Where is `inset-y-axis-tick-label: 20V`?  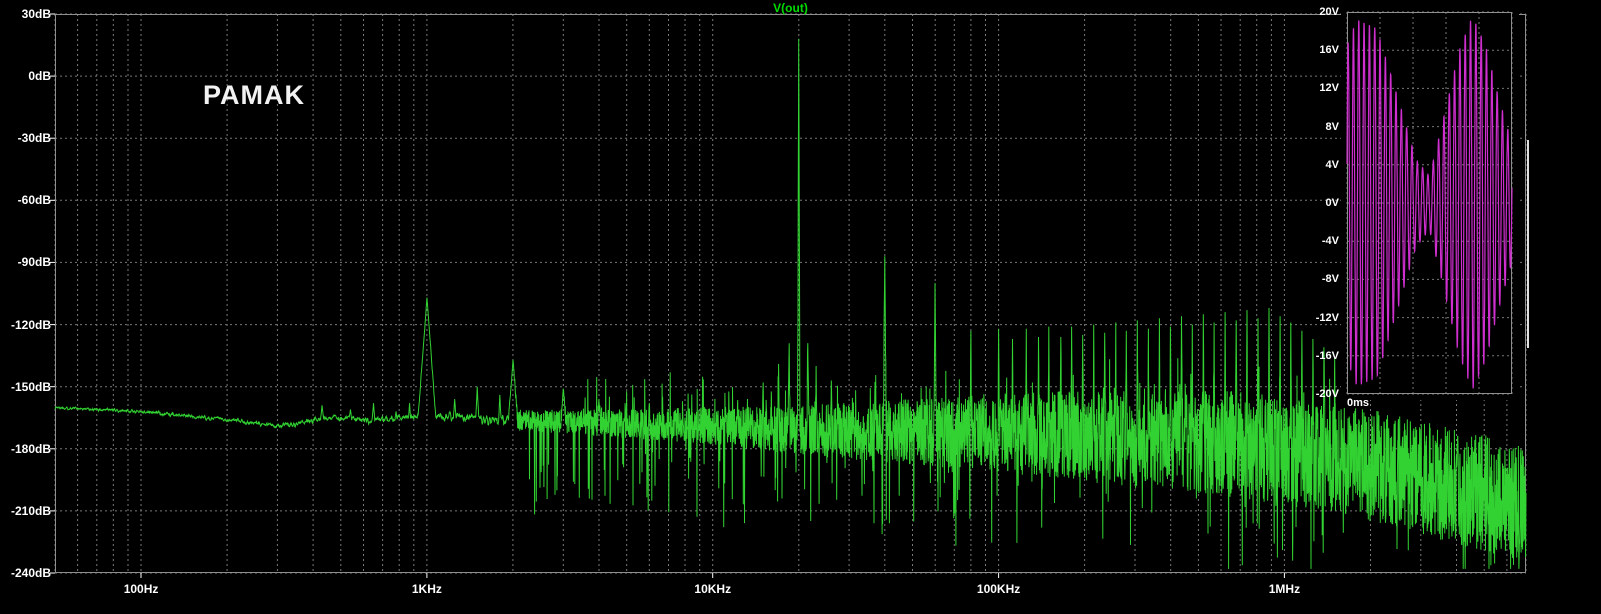
inset-y-axis-tick-label: 20V is located at coordinates (1329, 12).